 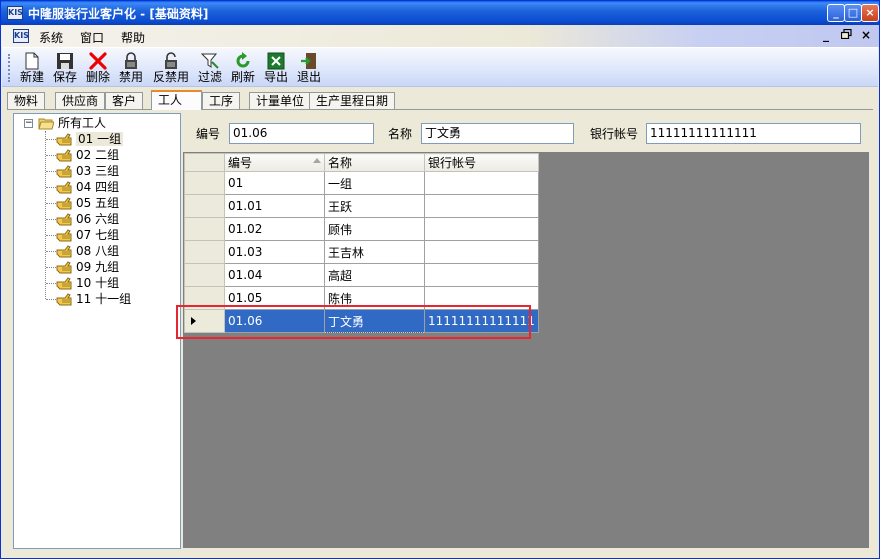 I want to click on toolbar-grip, so click(x=9, y=68).